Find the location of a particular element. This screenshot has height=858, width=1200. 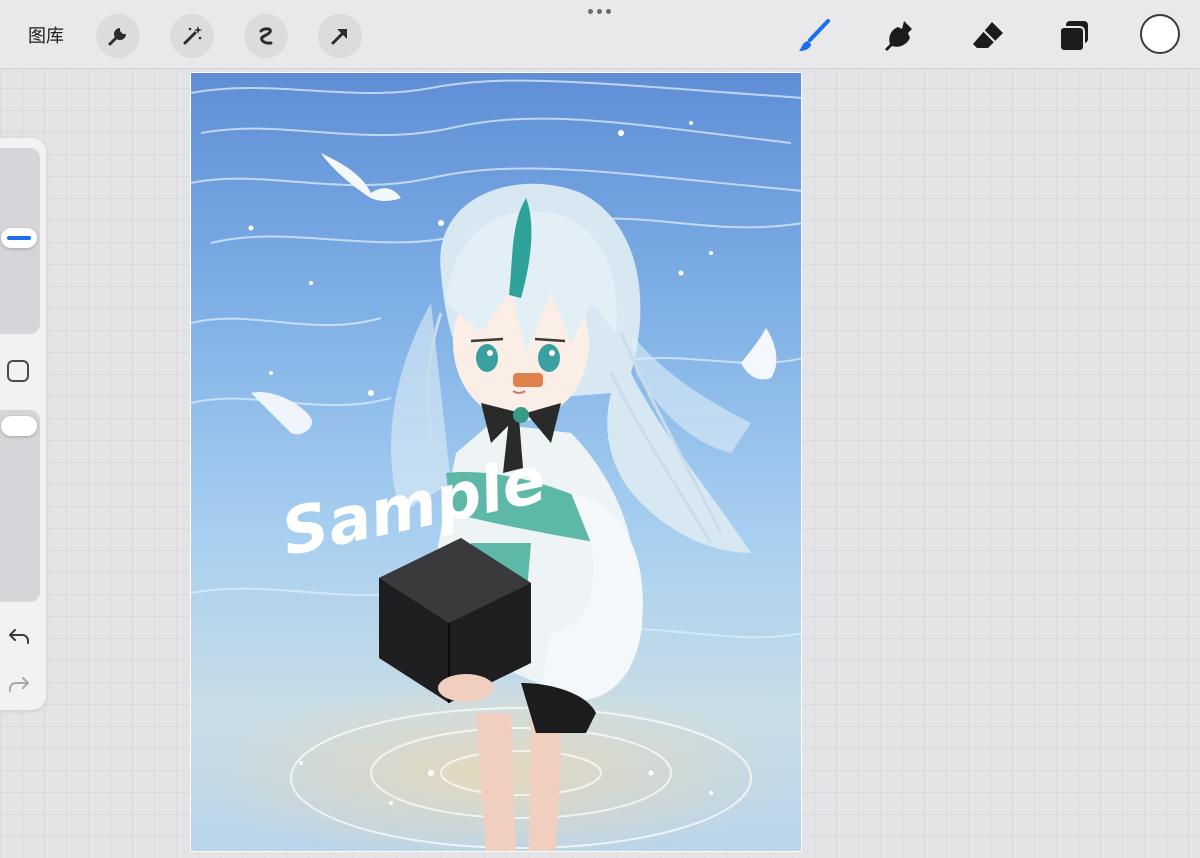

brush-size-thumb is located at coordinates (19, 238).